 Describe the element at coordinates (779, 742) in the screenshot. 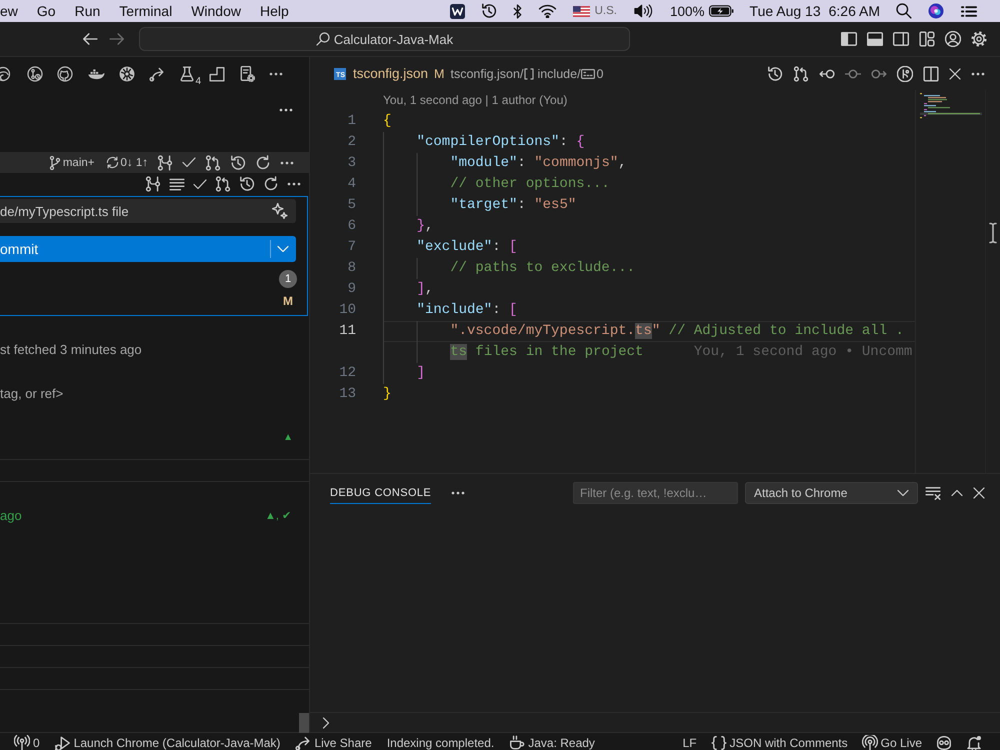

I see `status-item: JSON with Comments` at that location.